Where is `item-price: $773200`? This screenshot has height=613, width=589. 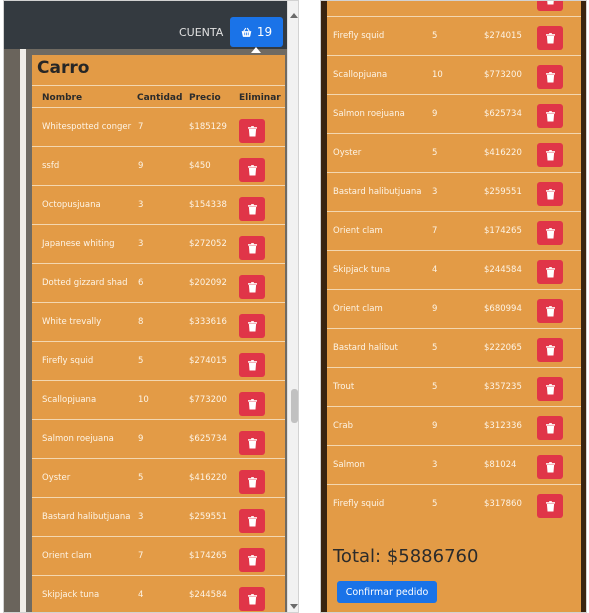
item-price: $773200 is located at coordinates (503, 75).